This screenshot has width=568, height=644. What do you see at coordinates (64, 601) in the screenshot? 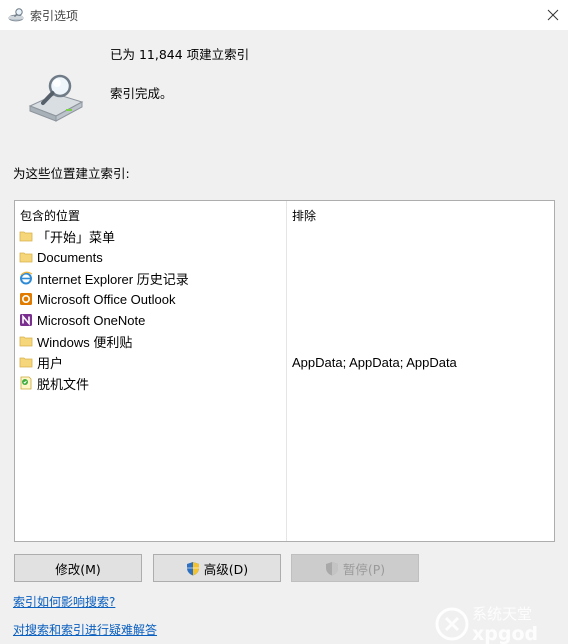
I see `how-indexing-affects-search-link: 索引如何影响搜索?` at bounding box center [64, 601].